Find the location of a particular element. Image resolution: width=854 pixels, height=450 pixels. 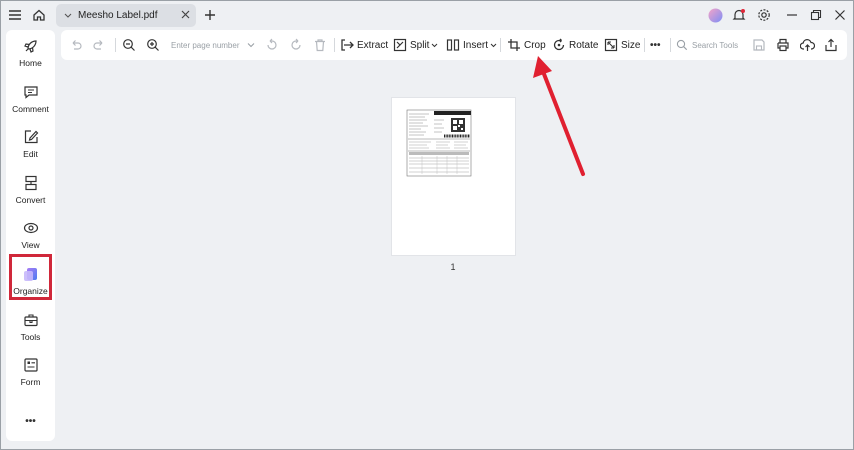

sidebar-item-view: View is located at coordinates (30, 236).